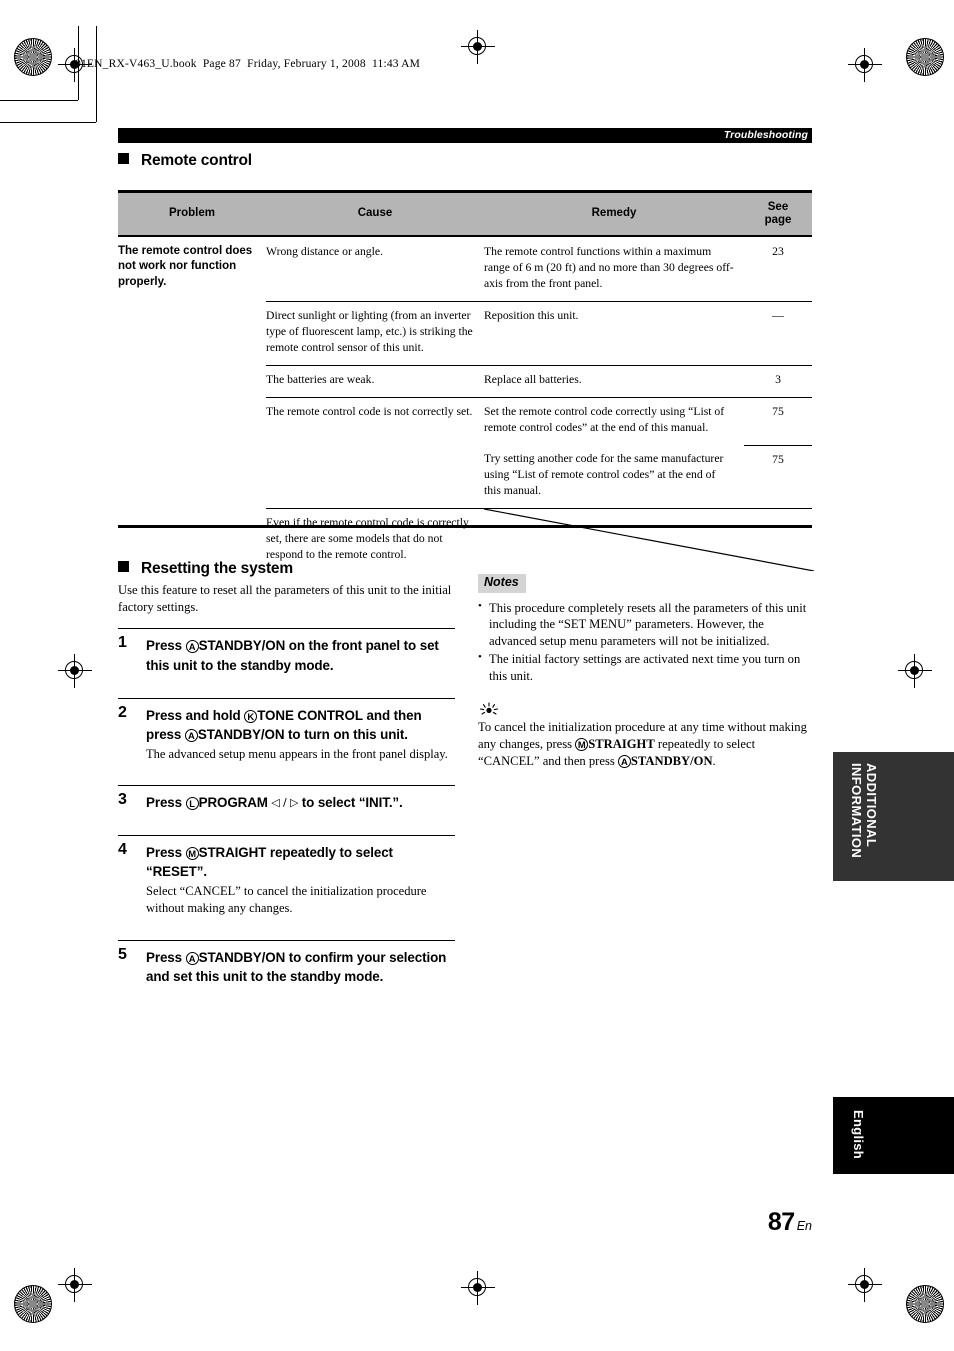 The image size is (954, 1351). What do you see at coordinates (192, 804) in the screenshot?
I see `circled-letter-l-icon: L` at bounding box center [192, 804].